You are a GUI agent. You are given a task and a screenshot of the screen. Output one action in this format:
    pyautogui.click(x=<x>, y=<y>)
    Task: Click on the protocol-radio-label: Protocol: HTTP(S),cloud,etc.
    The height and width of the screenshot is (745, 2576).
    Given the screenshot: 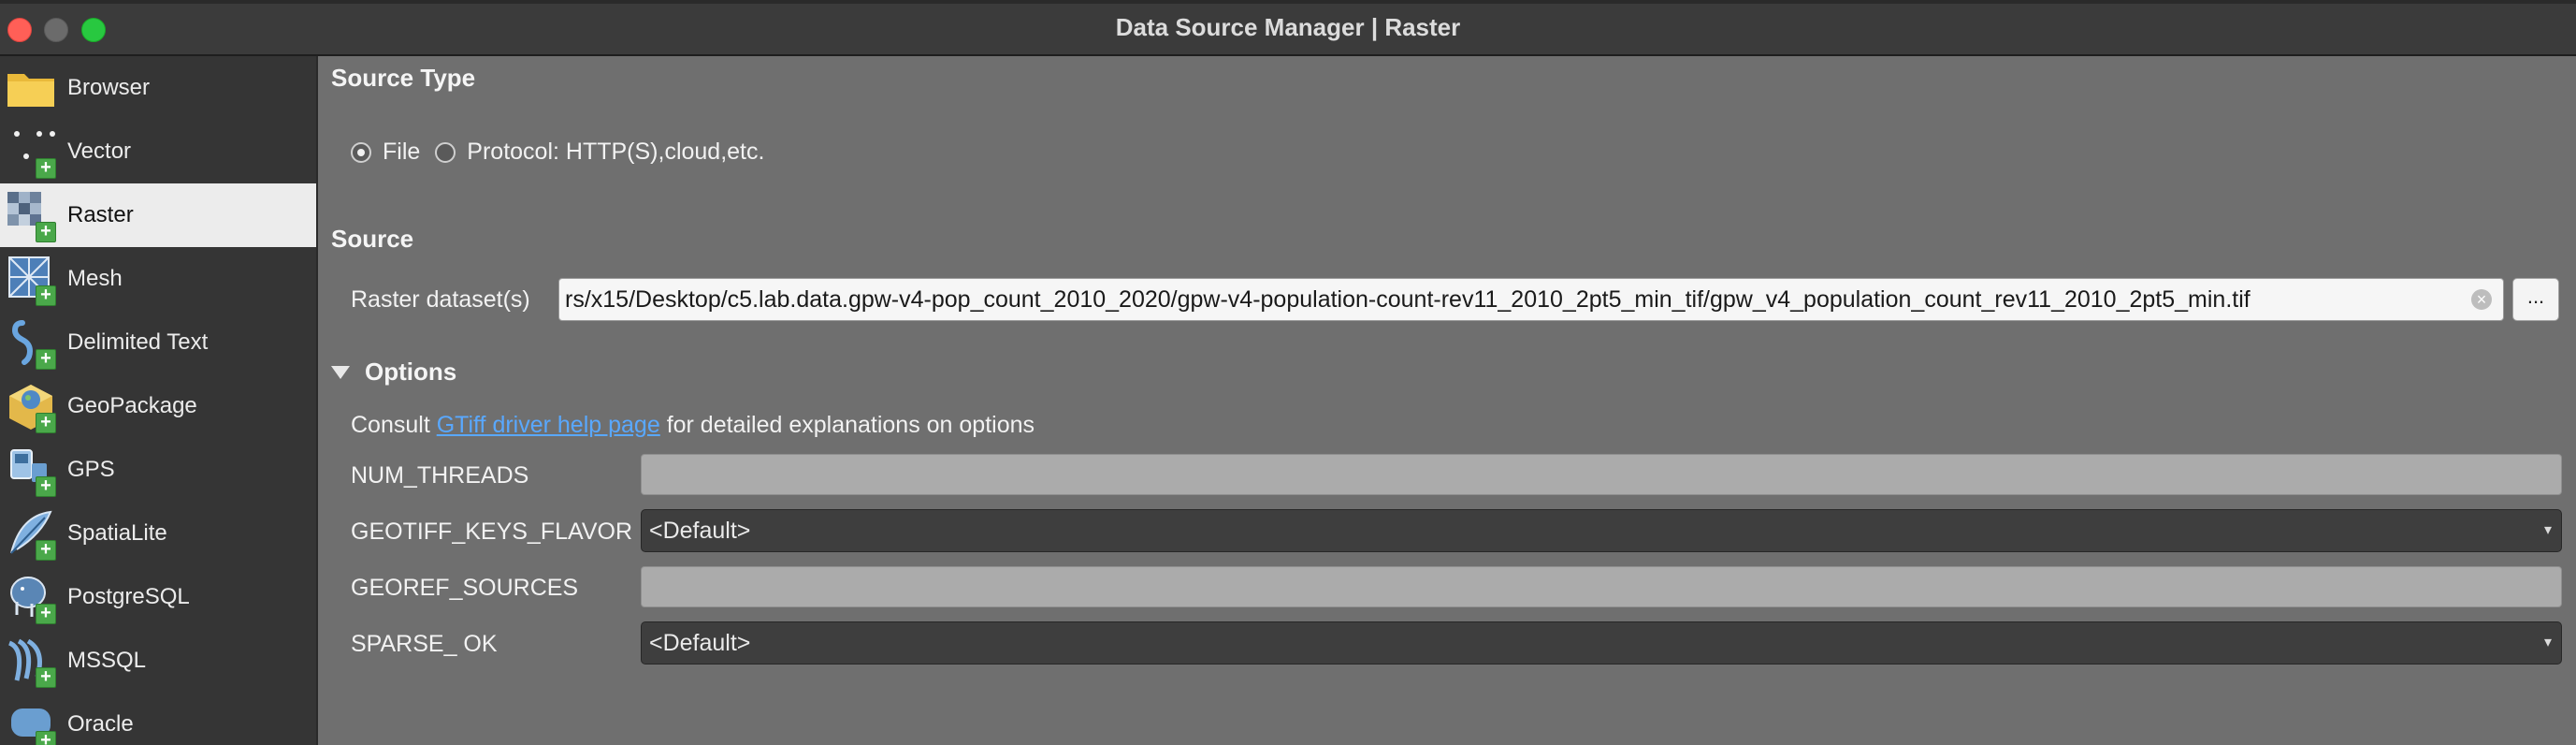 What is the action you would take?
    pyautogui.click(x=615, y=153)
    